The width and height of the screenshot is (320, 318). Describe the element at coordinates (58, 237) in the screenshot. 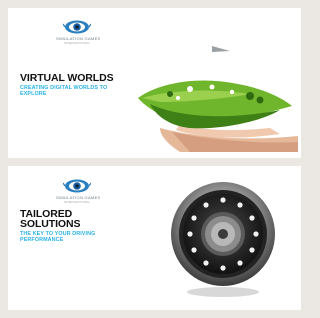

I see `ad-tagline: THE KEY TO YOUR DRIVING PERFORMANCE` at that location.